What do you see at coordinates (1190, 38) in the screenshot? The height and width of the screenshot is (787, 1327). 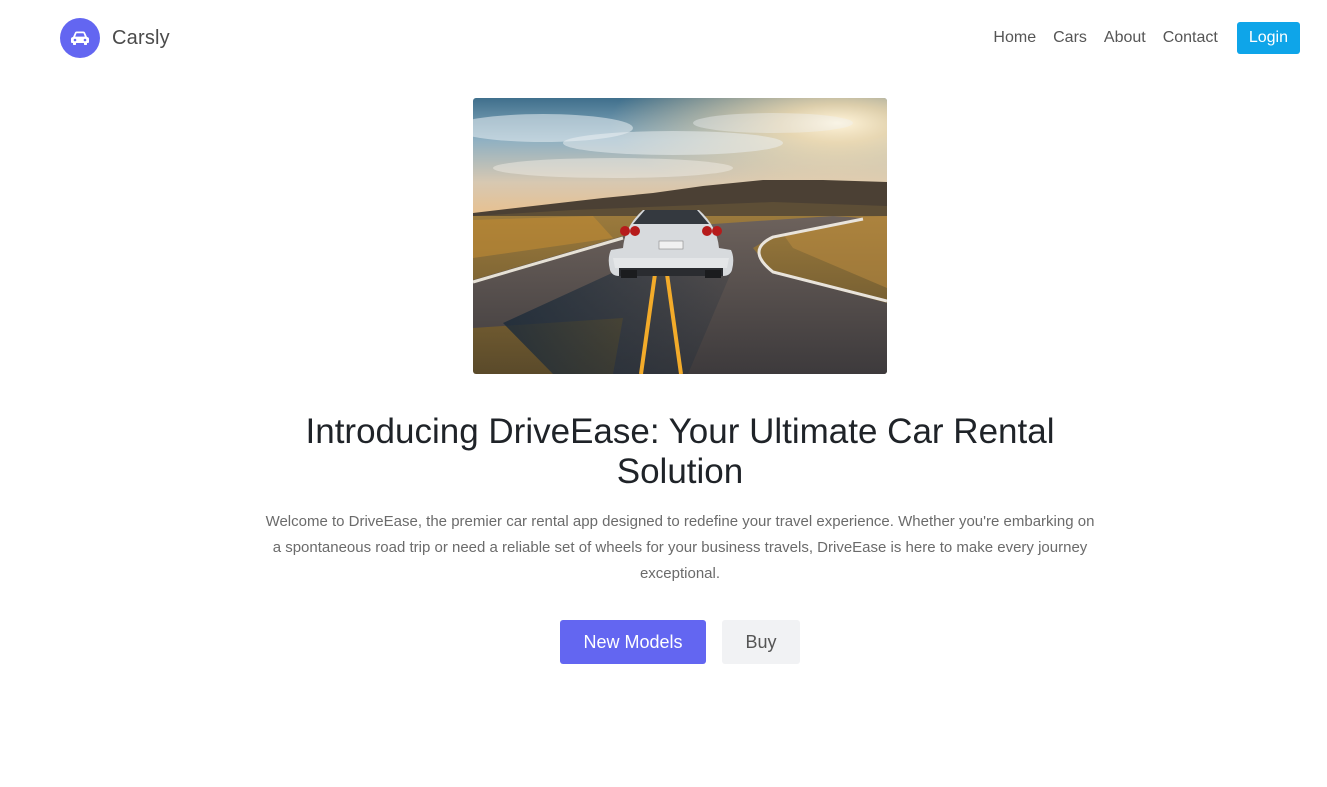 I see `nav-link-contact: Contact` at bounding box center [1190, 38].